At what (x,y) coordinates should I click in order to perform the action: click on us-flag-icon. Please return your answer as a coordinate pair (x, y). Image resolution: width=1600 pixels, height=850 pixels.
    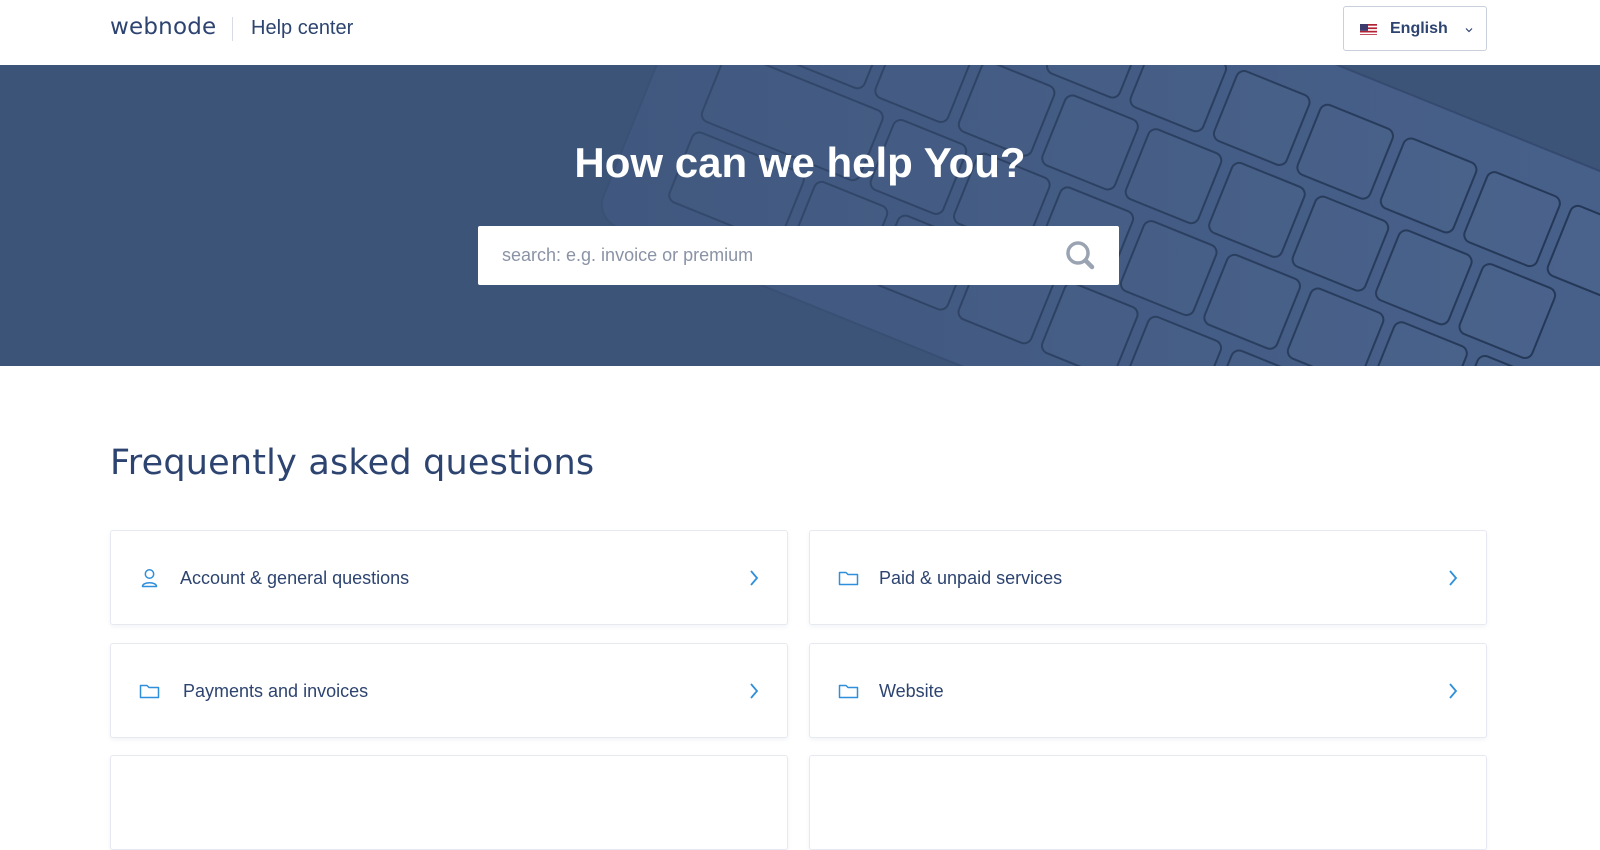
    Looking at the image, I should click on (1368, 29).